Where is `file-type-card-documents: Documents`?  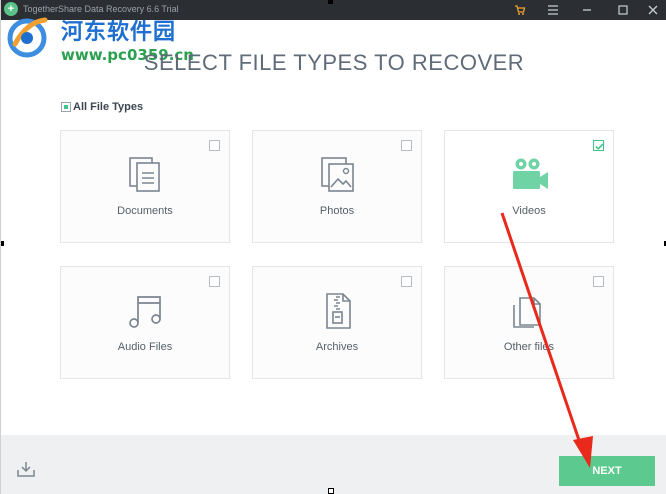
file-type-card-documents: Documents is located at coordinates (145, 186).